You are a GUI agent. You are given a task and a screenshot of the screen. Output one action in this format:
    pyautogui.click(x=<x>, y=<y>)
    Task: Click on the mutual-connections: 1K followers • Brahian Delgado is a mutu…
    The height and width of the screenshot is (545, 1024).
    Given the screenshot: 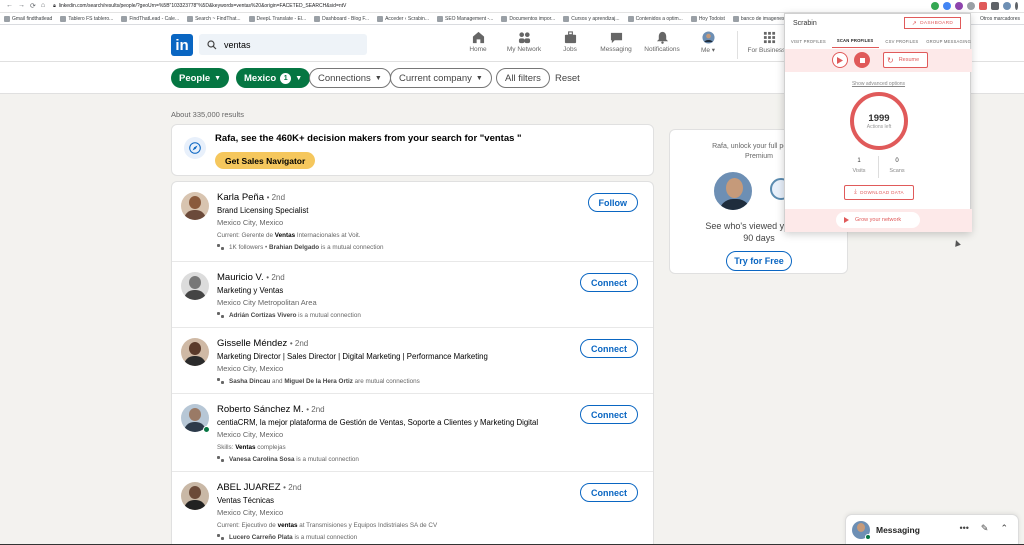 What is the action you would take?
    pyautogui.click(x=300, y=247)
    